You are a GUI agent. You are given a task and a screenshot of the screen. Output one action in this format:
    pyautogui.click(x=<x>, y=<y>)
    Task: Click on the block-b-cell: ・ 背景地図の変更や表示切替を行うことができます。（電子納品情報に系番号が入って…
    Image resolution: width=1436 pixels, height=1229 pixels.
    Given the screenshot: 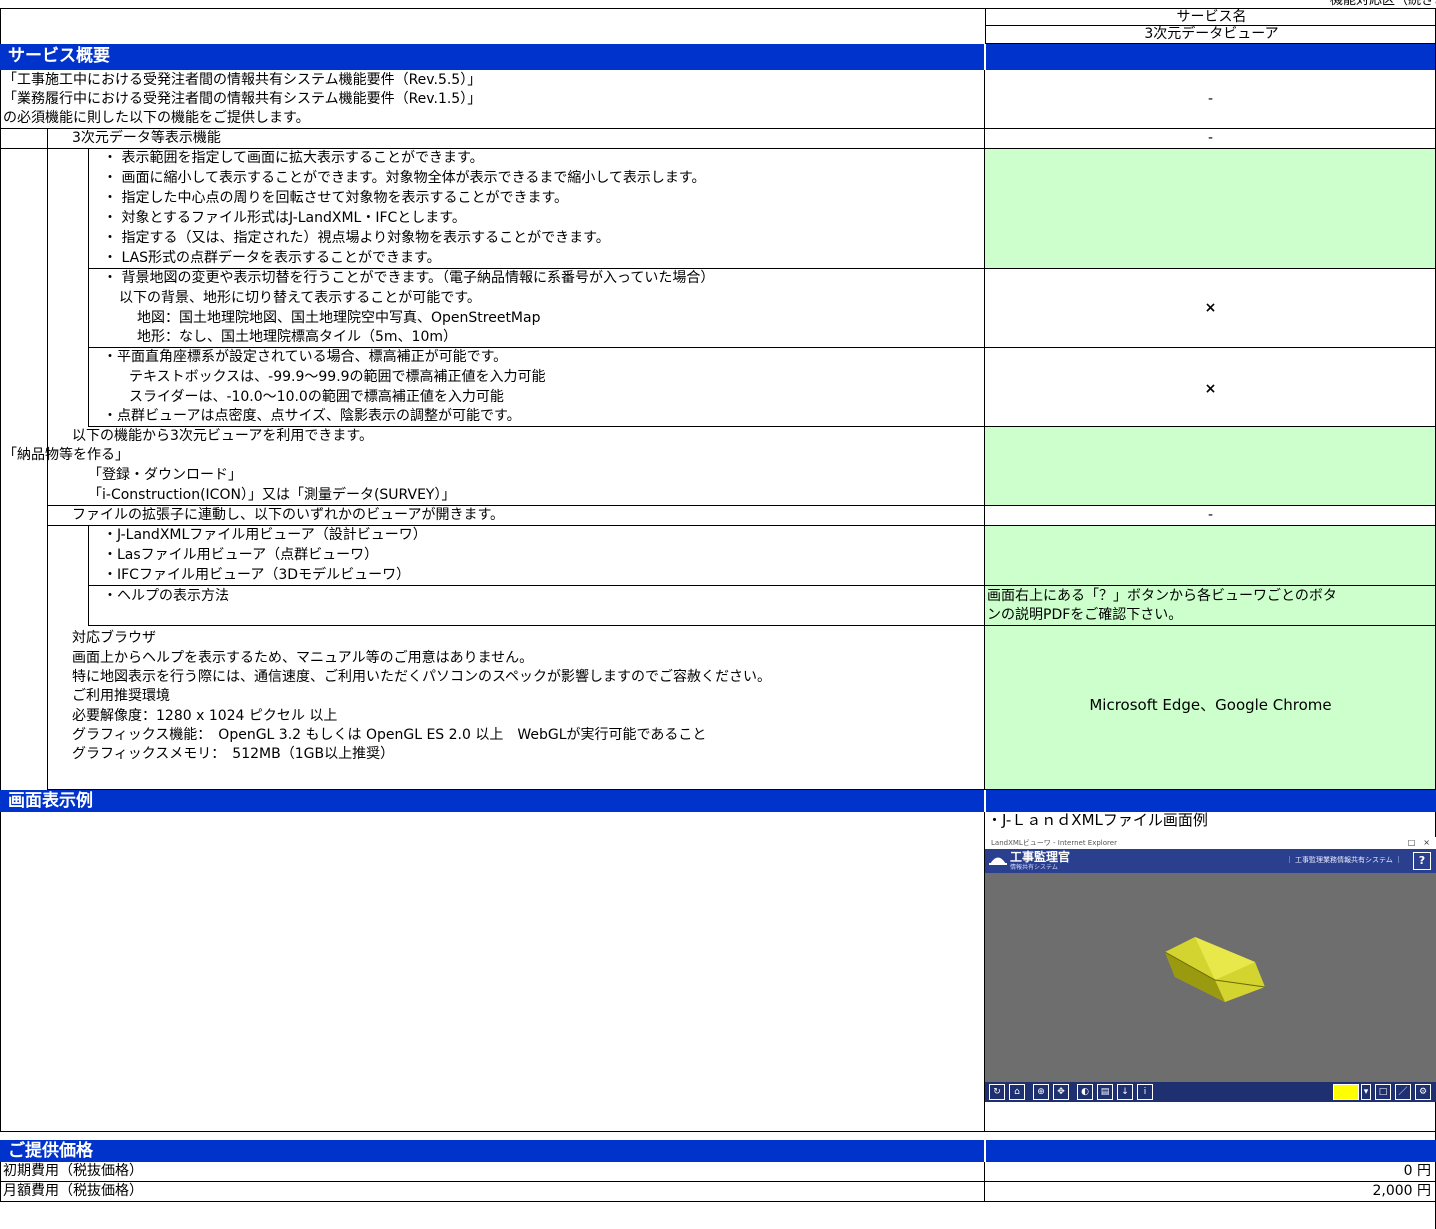 What is the action you would take?
    pyautogui.click(x=536, y=308)
    